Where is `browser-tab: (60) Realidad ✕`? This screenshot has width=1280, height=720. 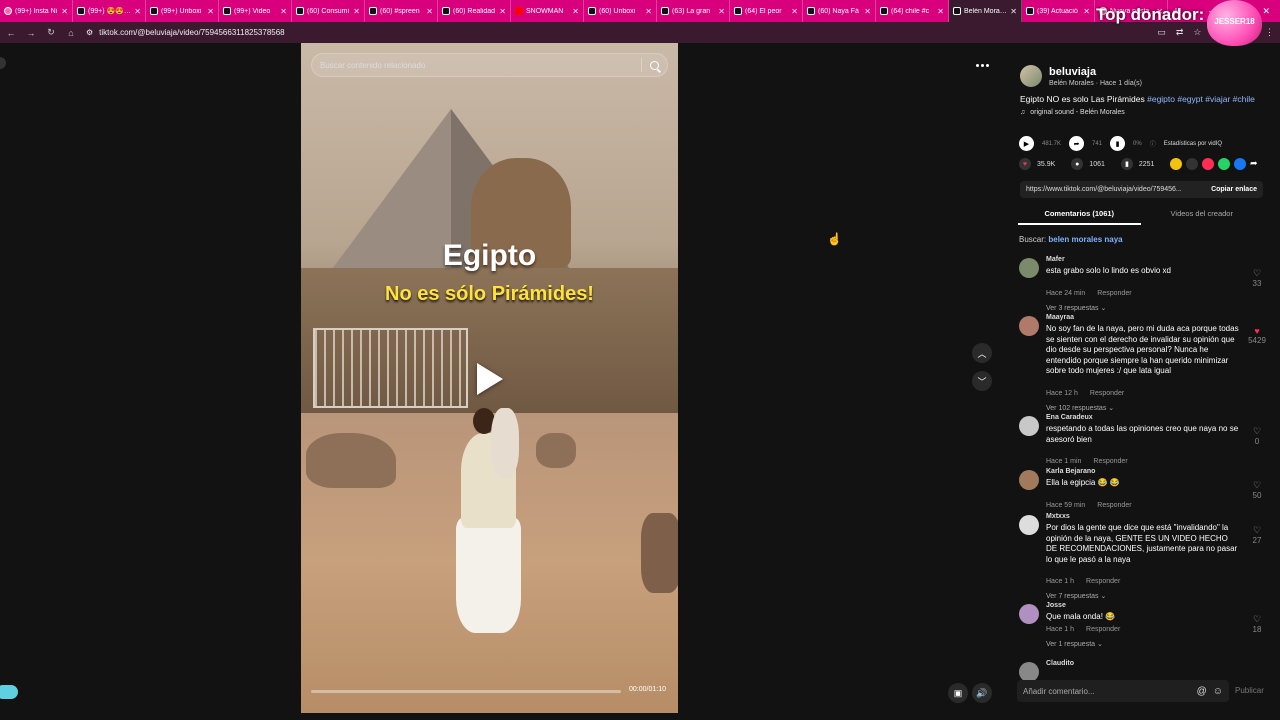 browser-tab: (60) Realidad ✕ is located at coordinates (474, 11).